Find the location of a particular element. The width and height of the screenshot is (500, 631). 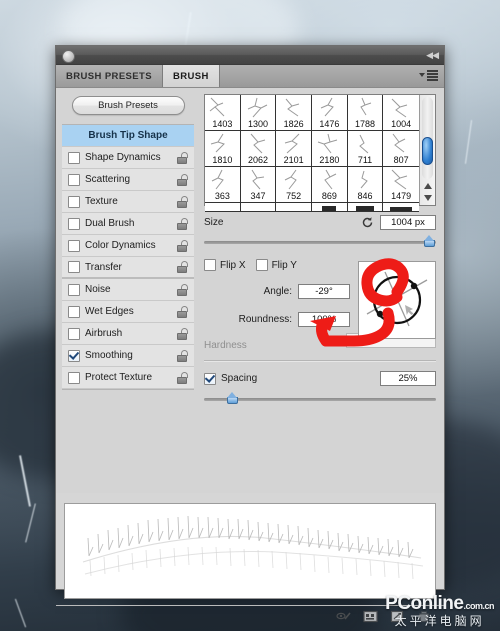

sidebar-item-scattering: Scattering is located at coordinates (128, 180).